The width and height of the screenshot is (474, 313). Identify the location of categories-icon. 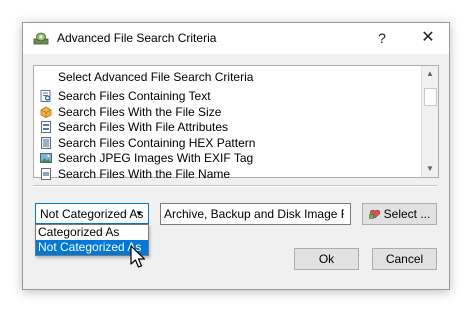
(374, 214).